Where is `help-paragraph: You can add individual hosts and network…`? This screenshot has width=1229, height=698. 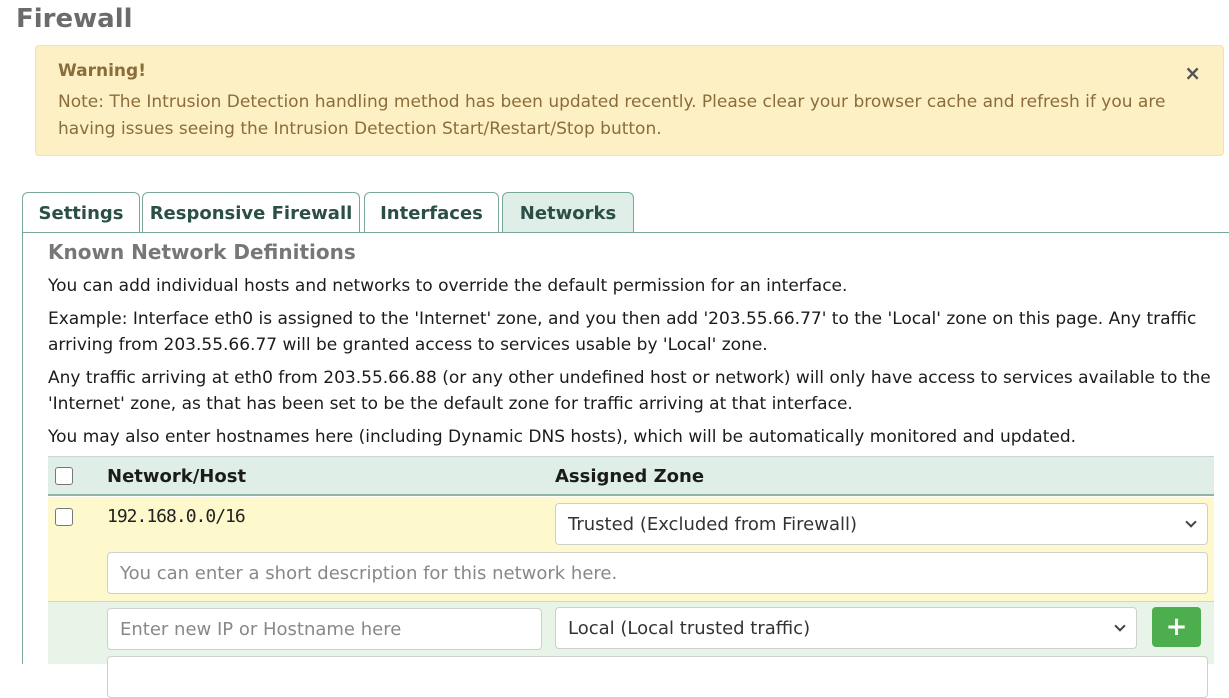
help-paragraph: You can add individual hosts and network… is located at coordinates (448, 286).